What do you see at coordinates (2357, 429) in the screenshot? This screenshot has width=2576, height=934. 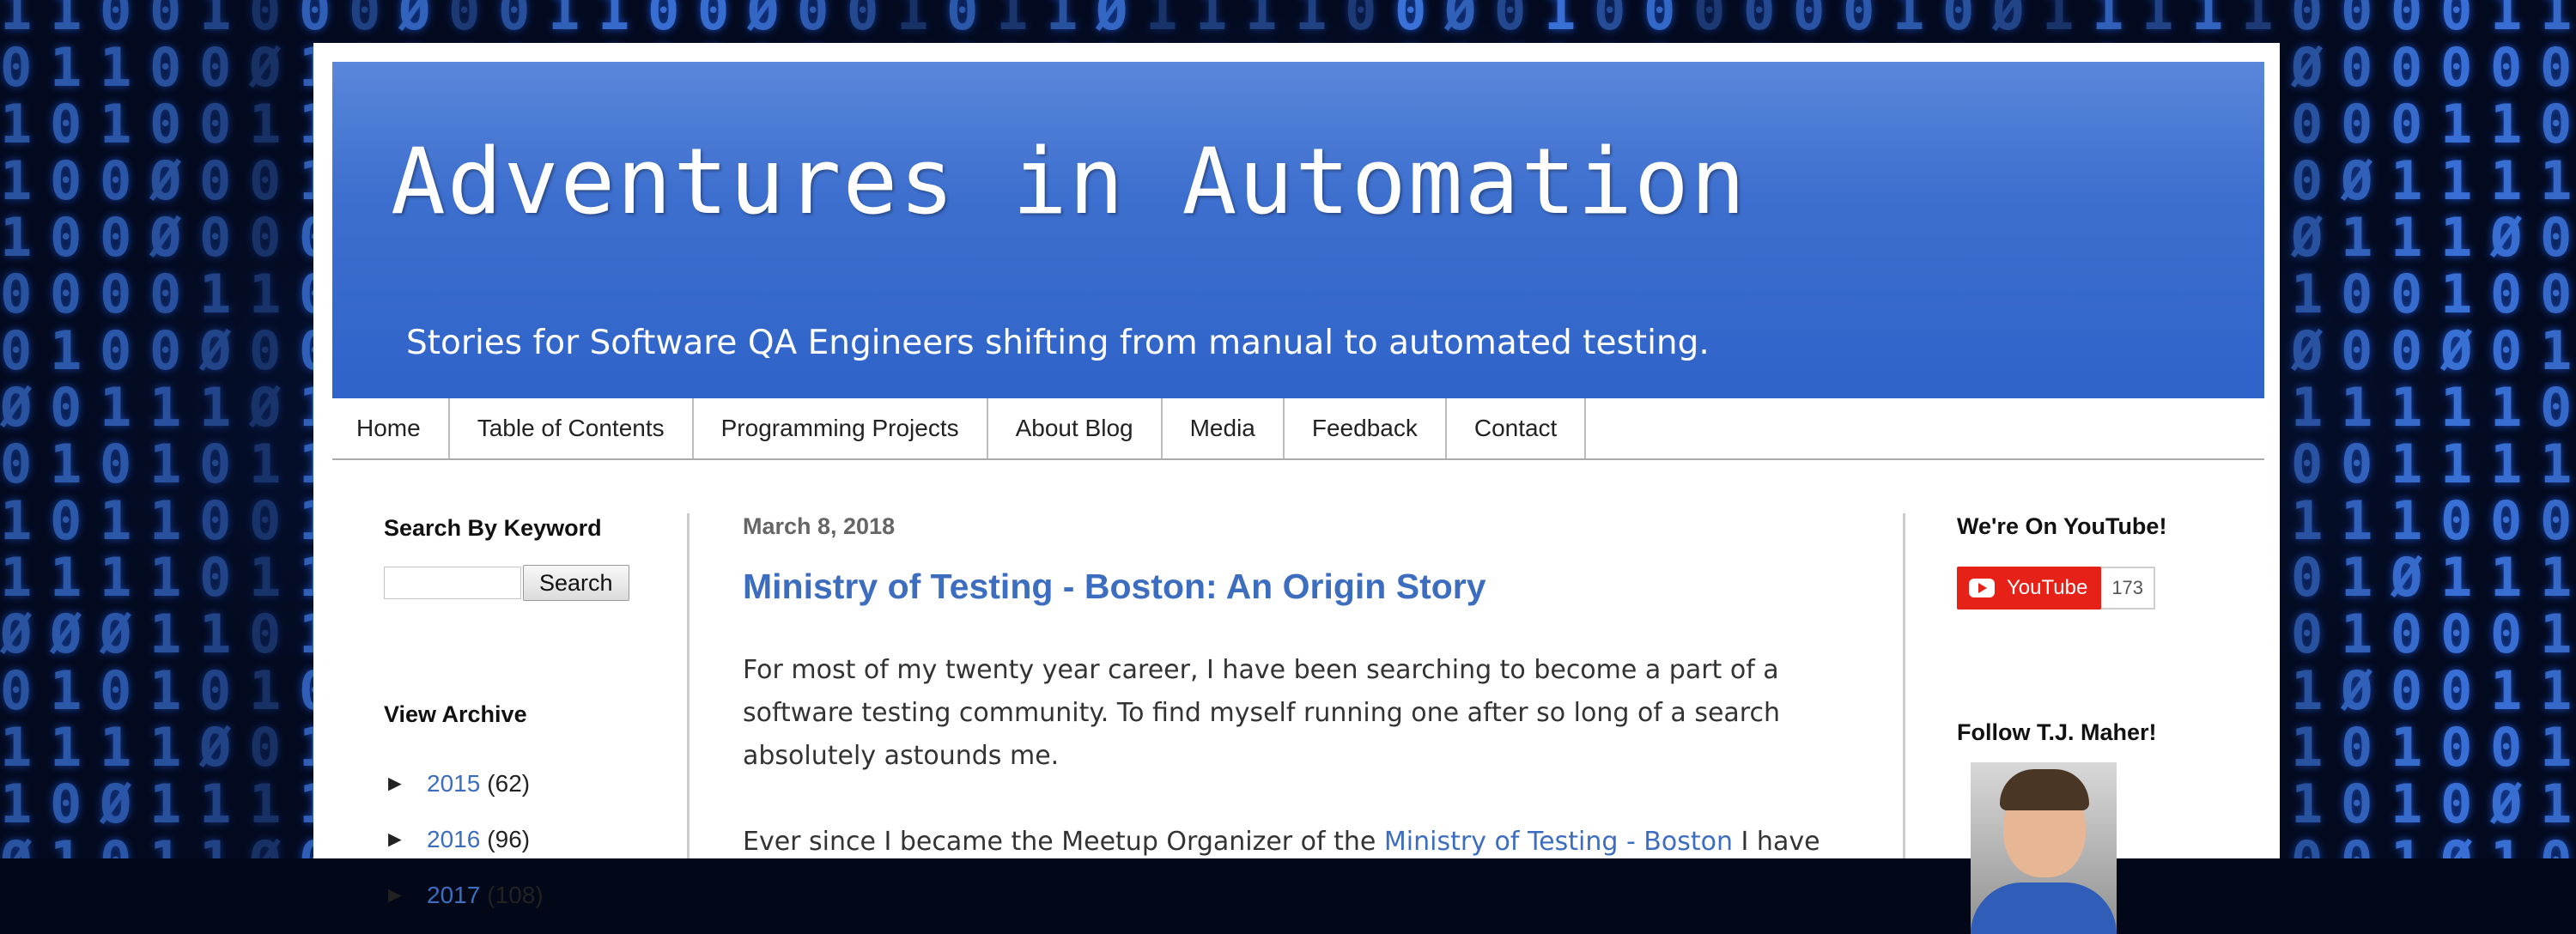 I see `matrix-code-column: 0 0 0 Ø 1 0 0 1 0 1 1 1 Ø 0 0 0 Ø` at bounding box center [2357, 429].